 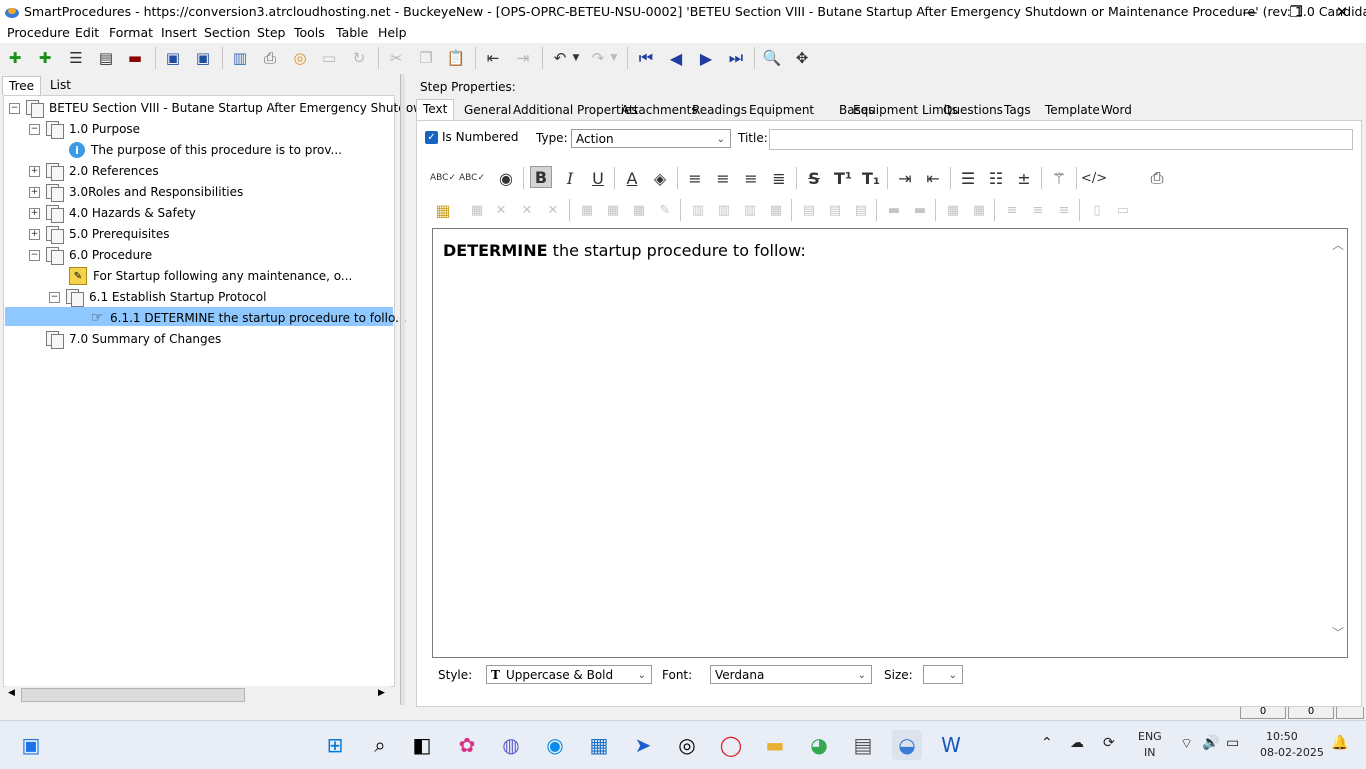 I want to click on align-left-icon: ≡, so click(x=695, y=178).